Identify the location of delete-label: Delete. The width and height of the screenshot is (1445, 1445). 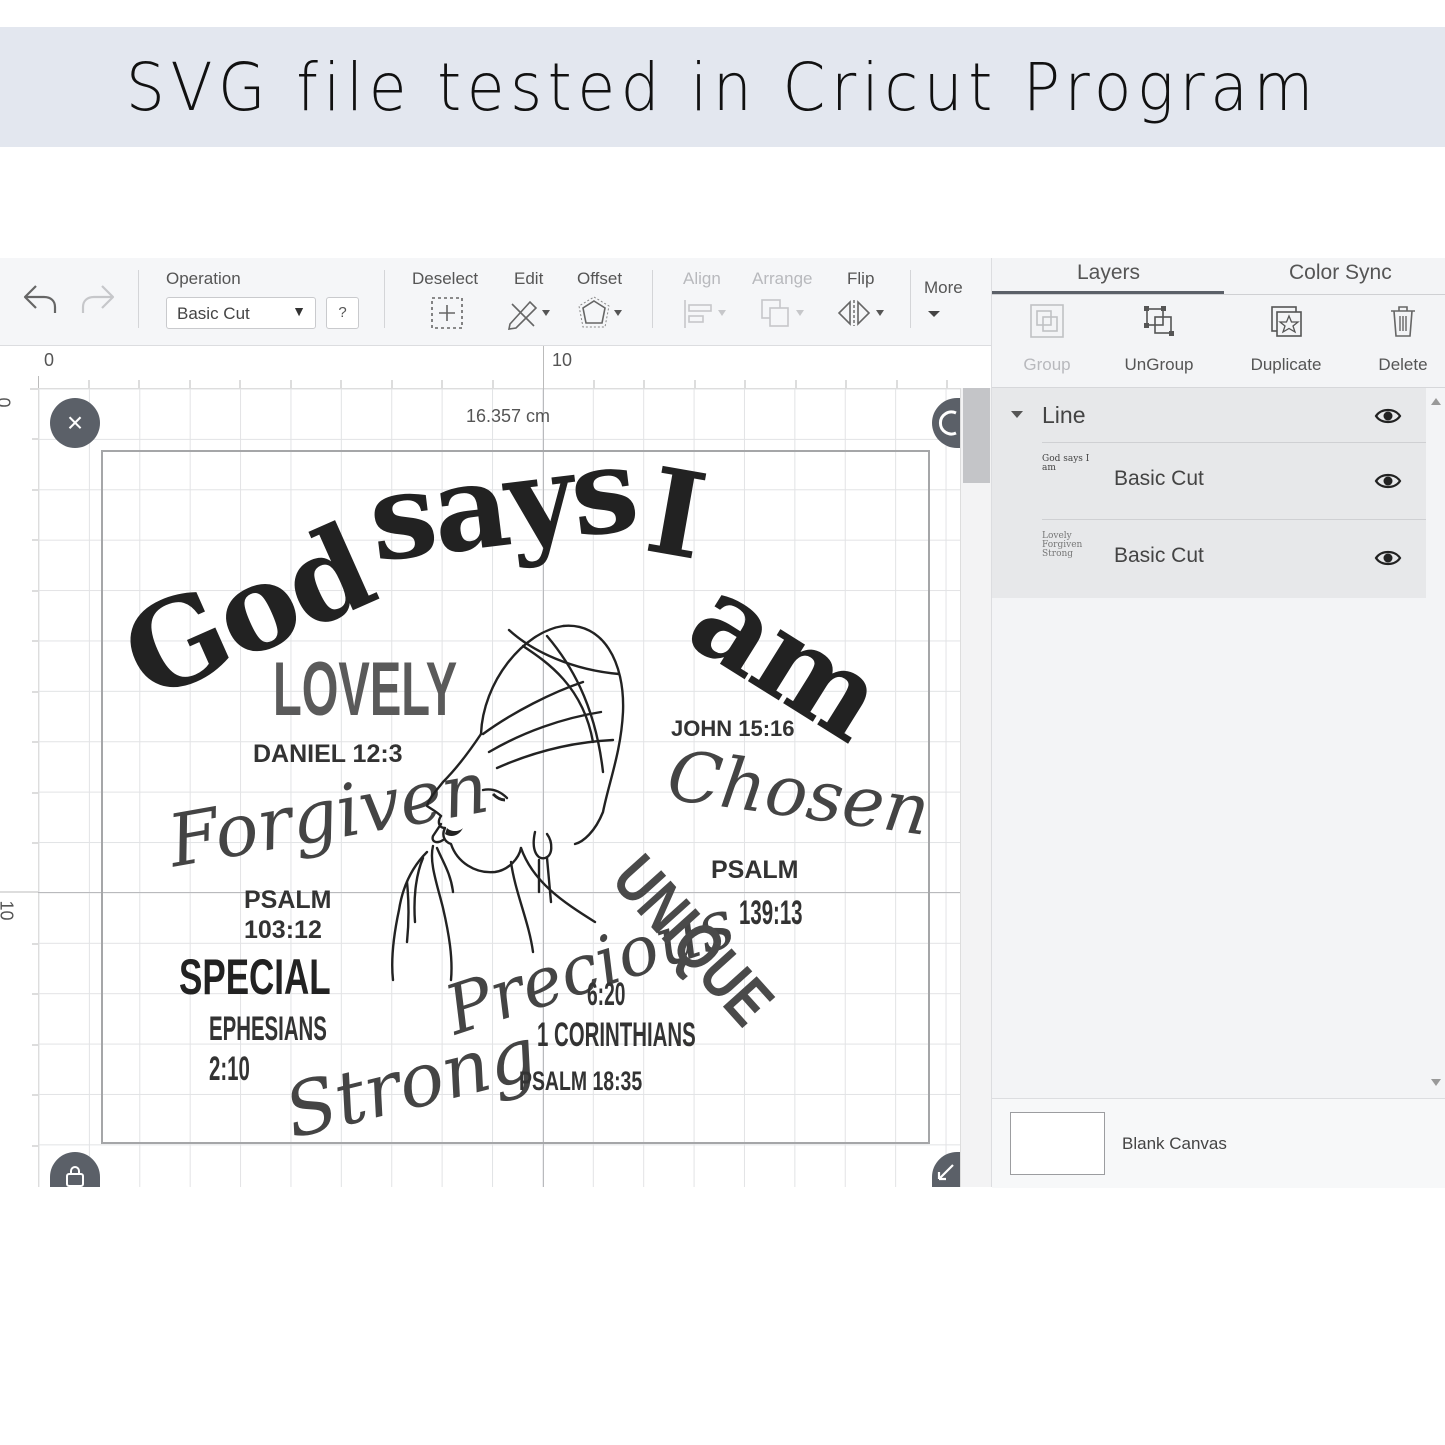
(1403, 364).